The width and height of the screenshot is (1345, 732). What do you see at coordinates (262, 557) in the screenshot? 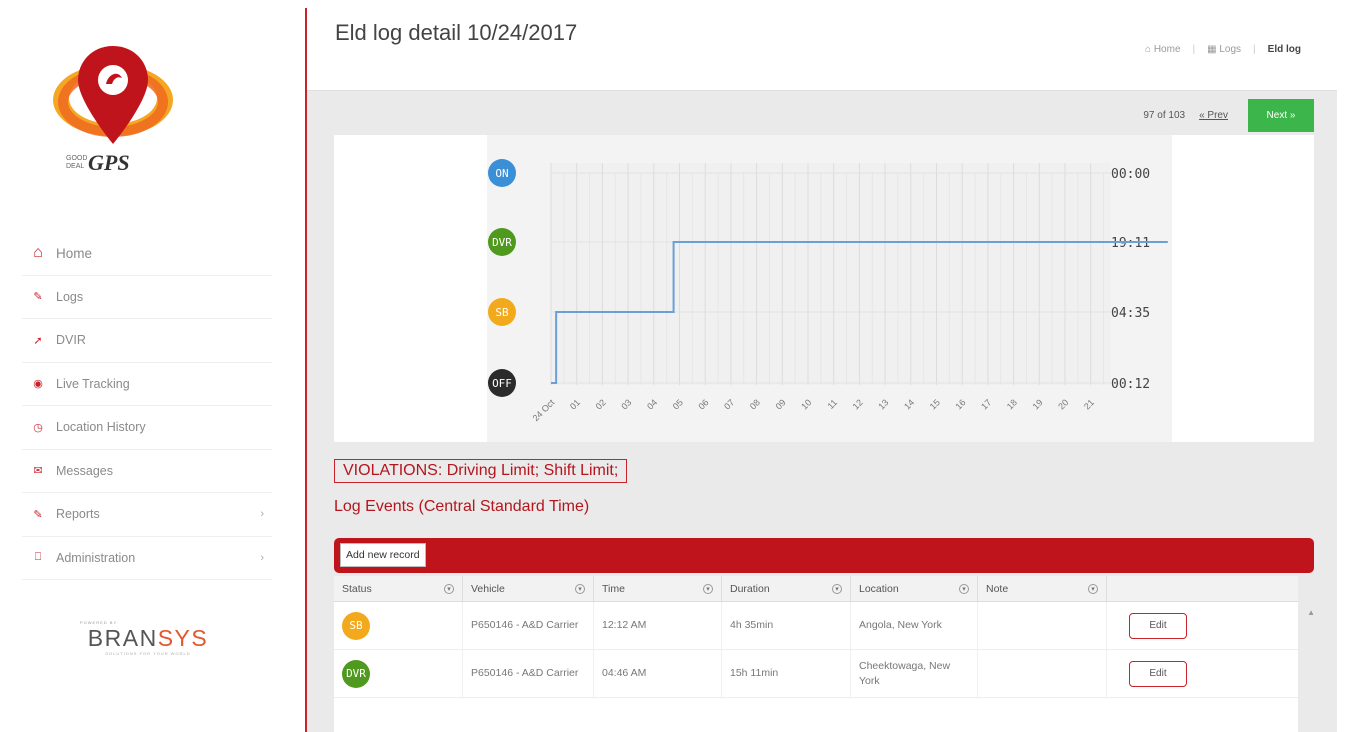
I see `chevron-right-icon: ›` at bounding box center [262, 557].